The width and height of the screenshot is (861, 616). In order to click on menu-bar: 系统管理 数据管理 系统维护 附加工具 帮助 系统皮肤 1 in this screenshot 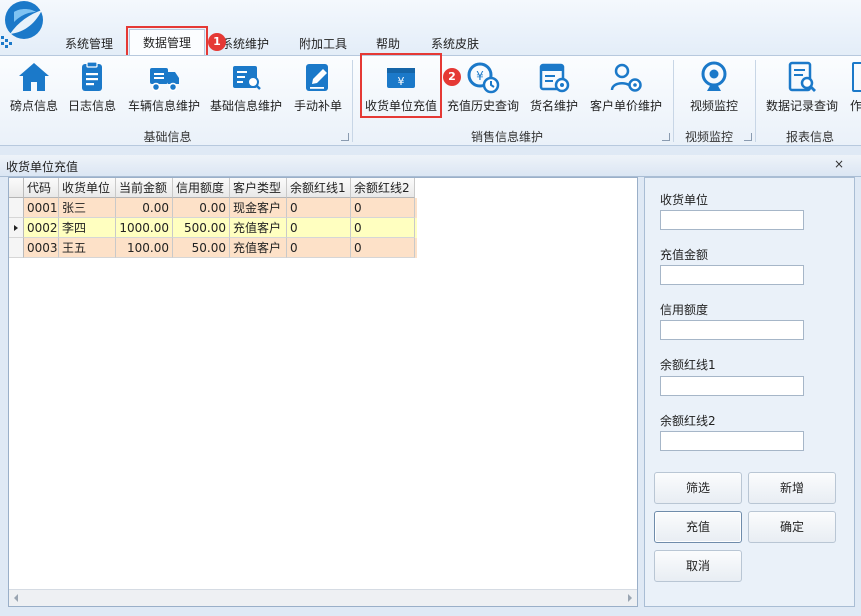, I will do `click(430, 29)`.